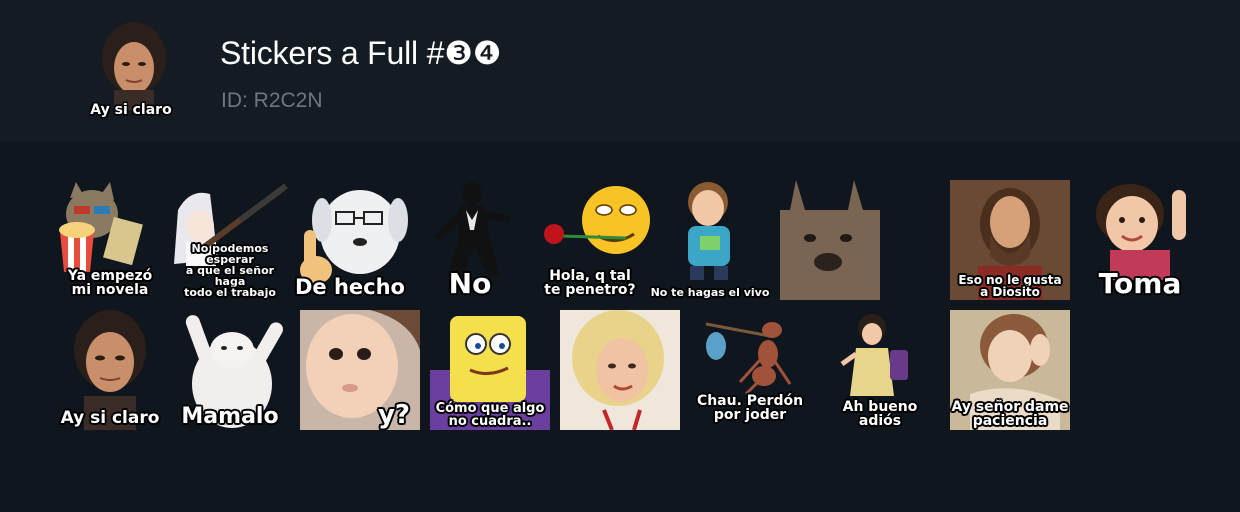 This screenshot has width=1240, height=512. What do you see at coordinates (1140, 240) in the screenshot?
I see `sticker-item: Toma` at bounding box center [1140, 240].